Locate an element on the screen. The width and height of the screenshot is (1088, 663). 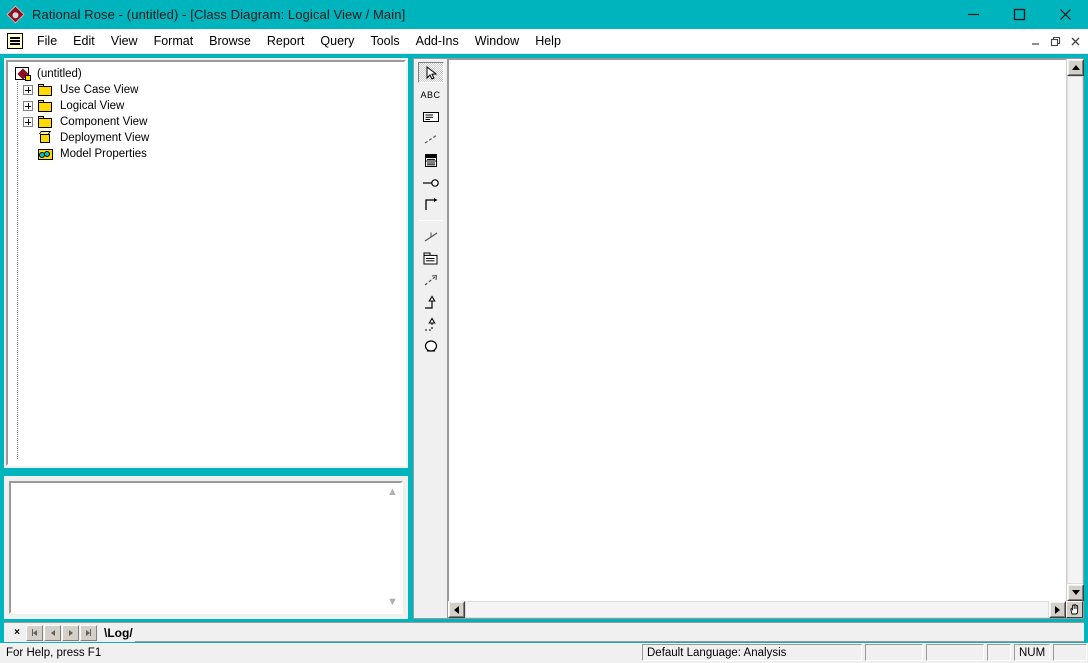
last-tab-button is located at coordinates (88, 632).